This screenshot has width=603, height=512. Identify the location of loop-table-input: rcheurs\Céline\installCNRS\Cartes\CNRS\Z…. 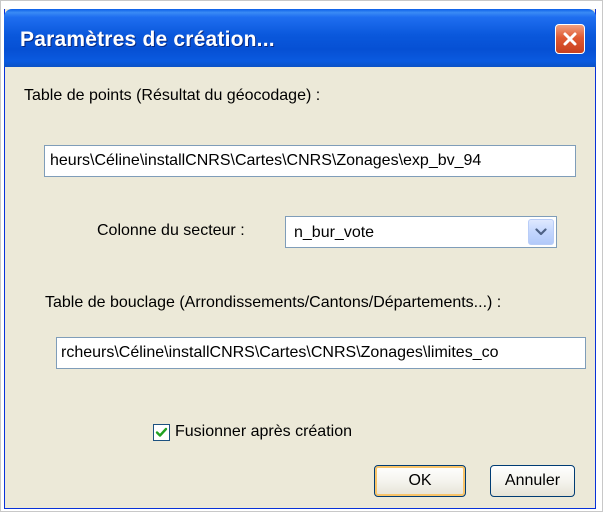
(321, 353).